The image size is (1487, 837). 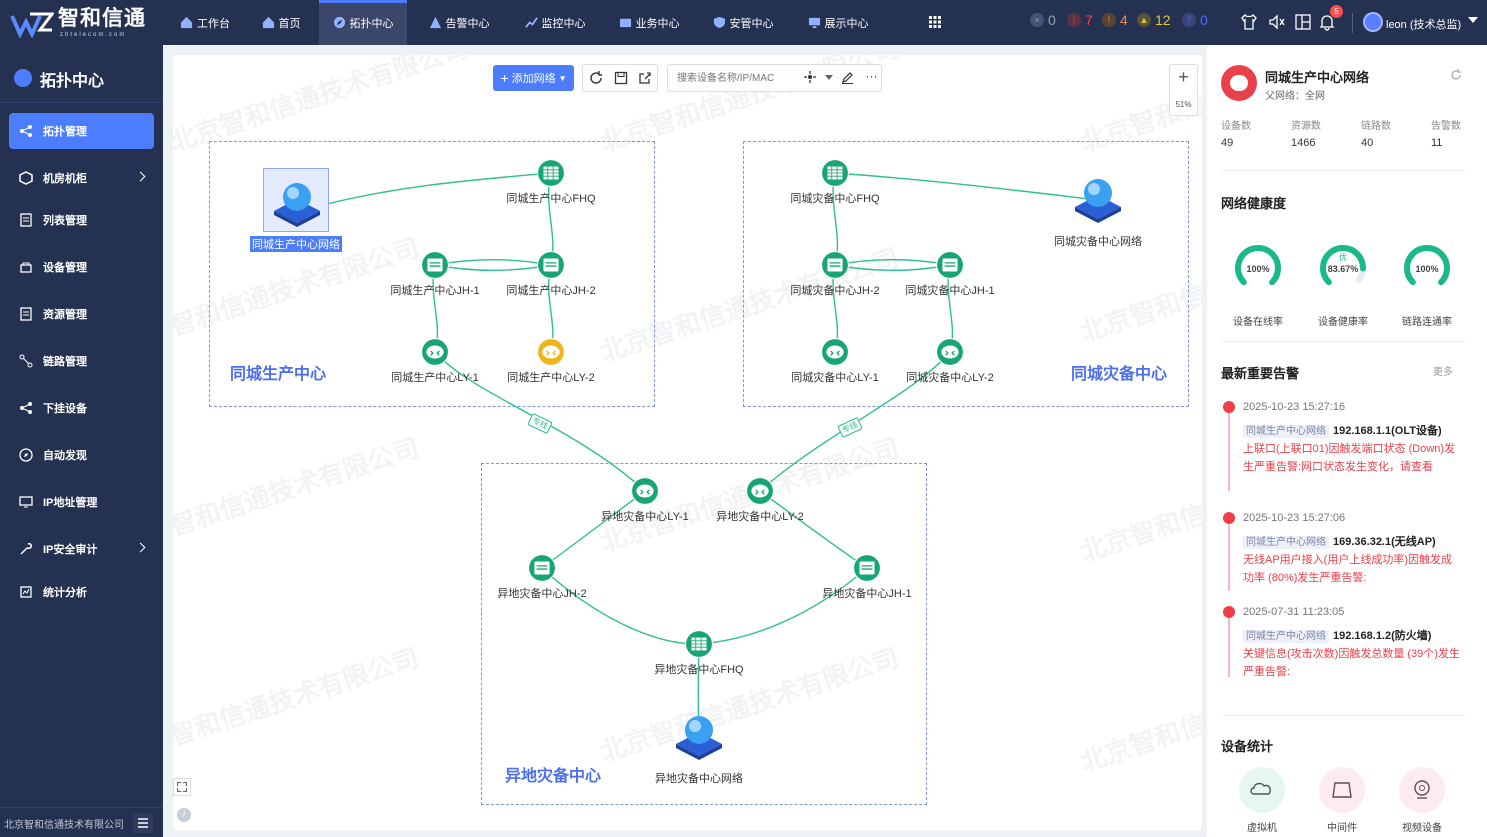 What do you see at coordinates (1294, 518) in the screenshot?
I see `alarm-time: 2025-10-23 15:27:06` at bounding box center [1294, 518].